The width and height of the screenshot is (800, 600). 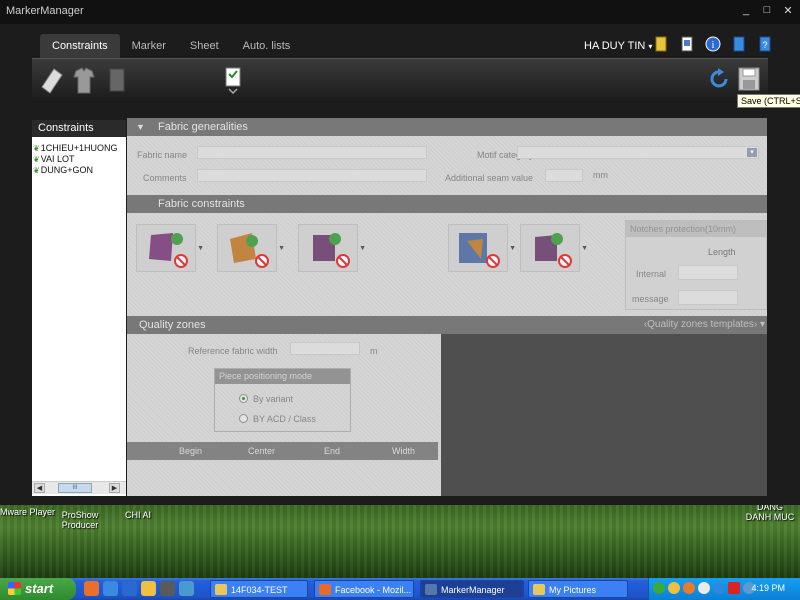 I want to click on start-button: start, so click(x=38, y=589).